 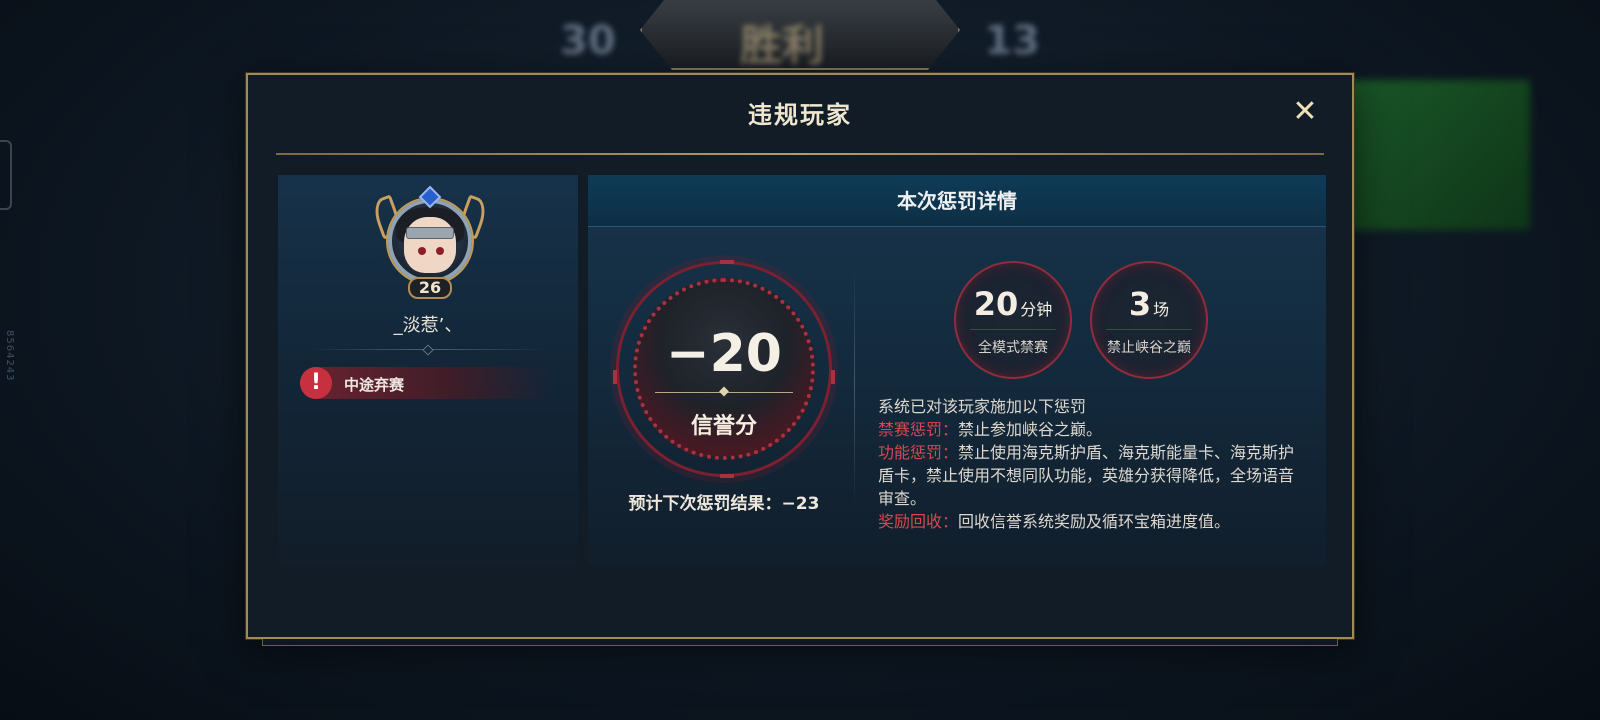 I want to click on avatar-headband, so click(x=430, y=233).